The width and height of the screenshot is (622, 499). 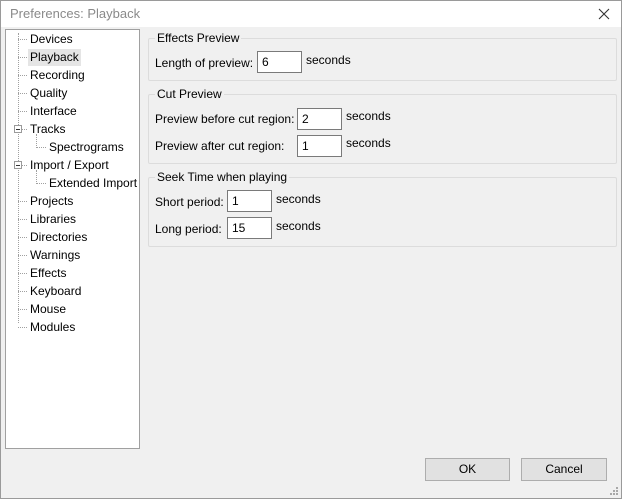 What do you see at coordinates (18, 129) in the screenshot?
I see `collapse-tracks-icon` at bounding box center [18, 129].